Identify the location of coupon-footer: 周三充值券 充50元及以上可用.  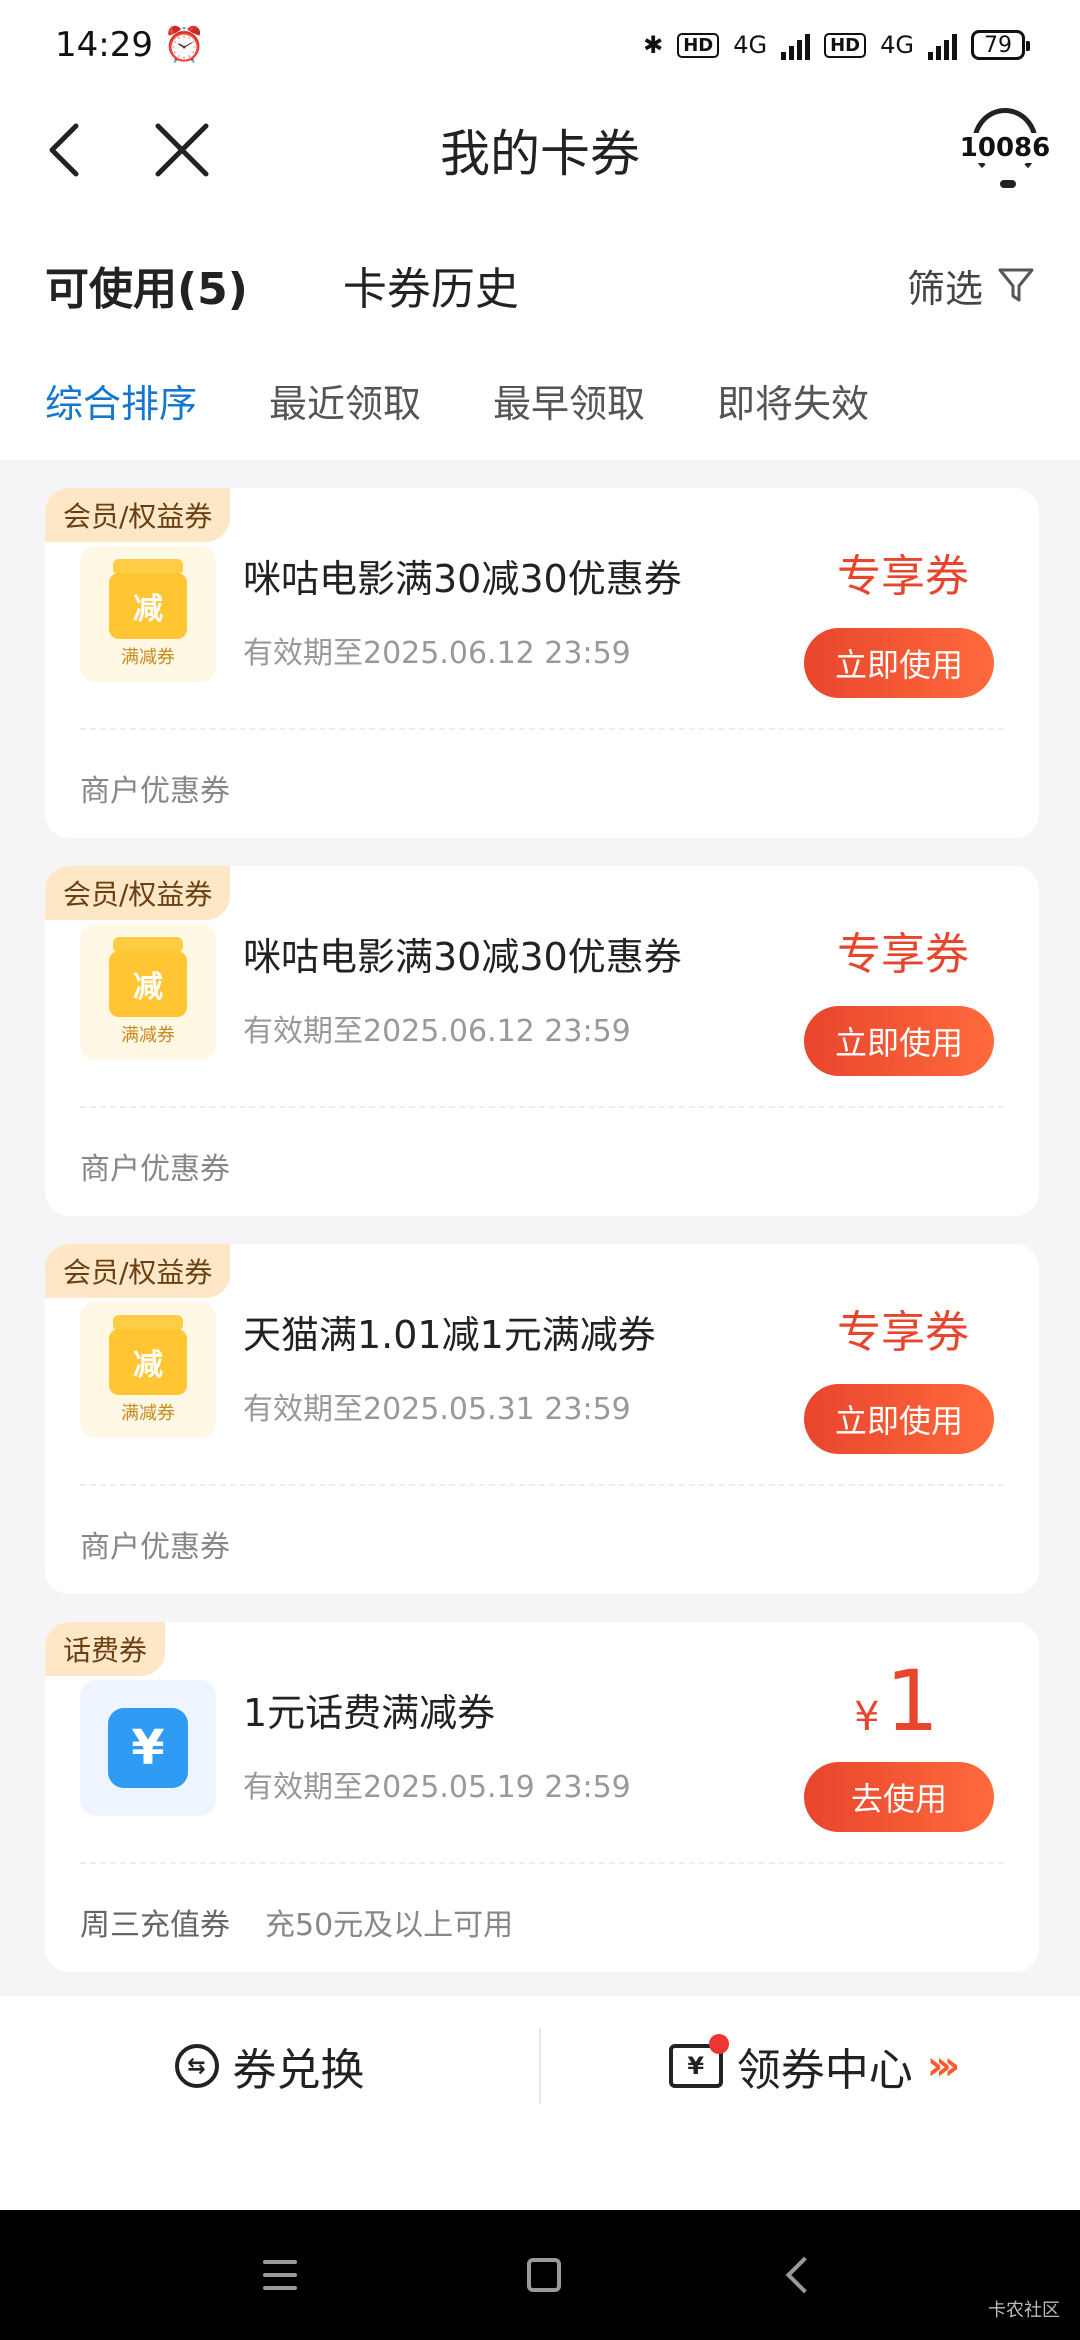
(296, 1922).